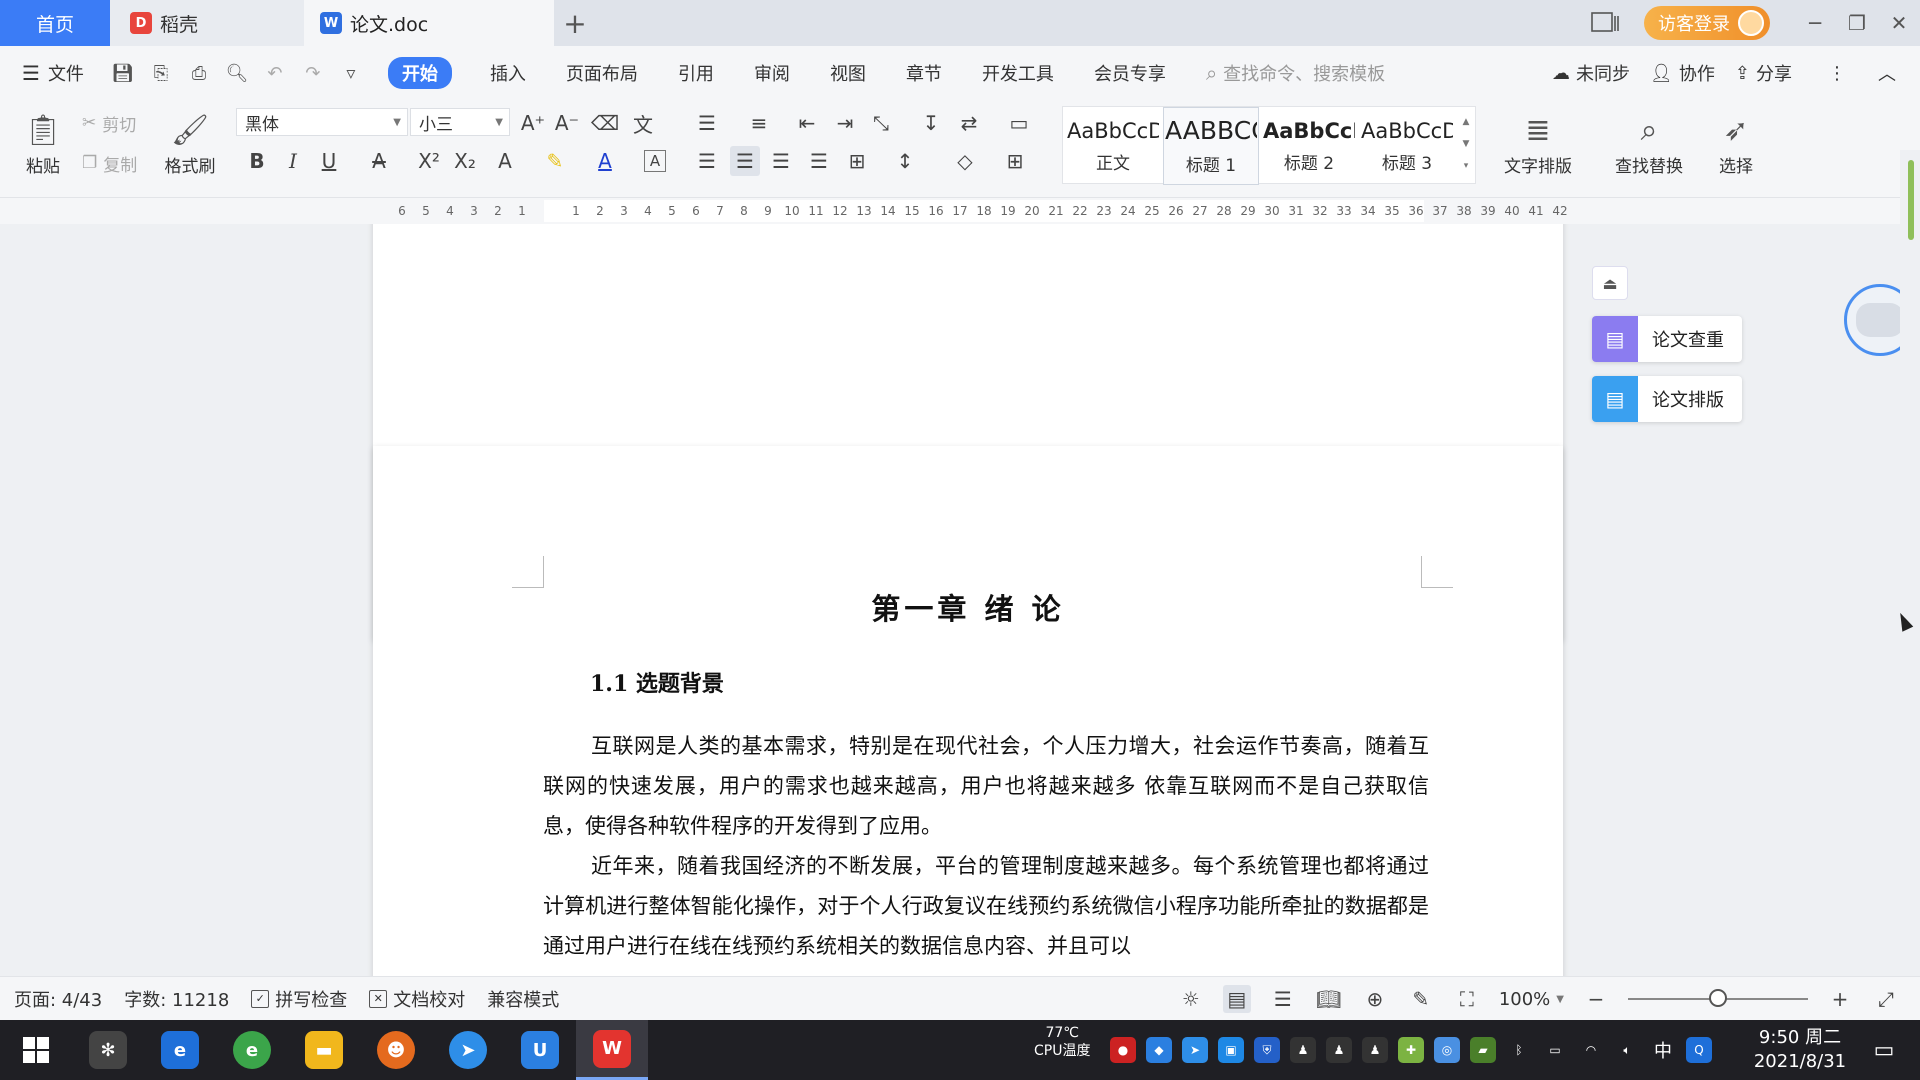 This screenshot has width=1920, height=1080. What do you see at coordinates (1191, 999) in the screenshot?
I see `eye-protection-icon: ☼` at bounding box center [1191, 999].